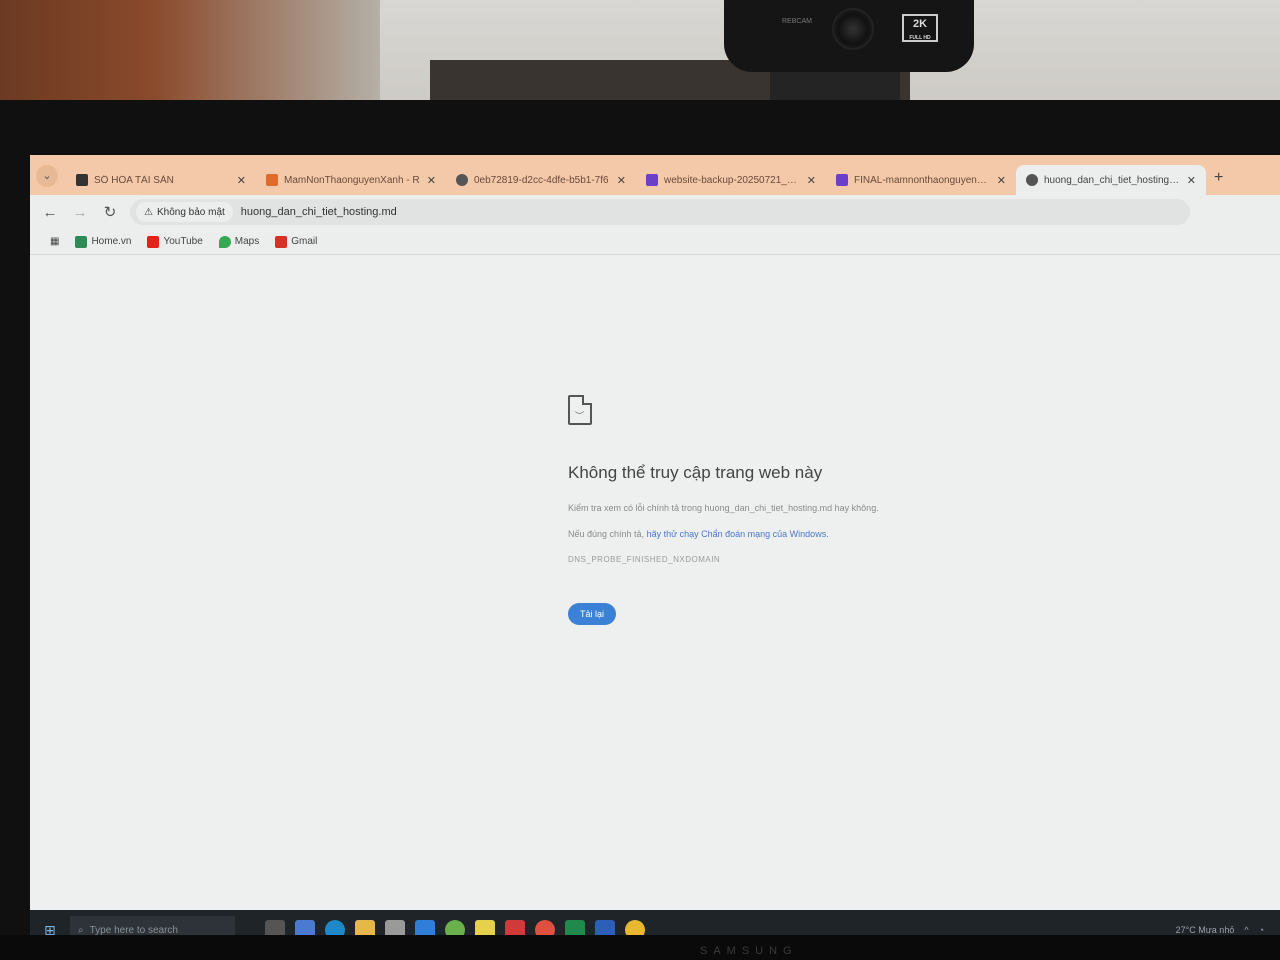  What do you see at coordinates (920, 28) in the screenshot?
I see `webcam-2k-badge: 2K FULL HD` at bounding box center [920, 28].